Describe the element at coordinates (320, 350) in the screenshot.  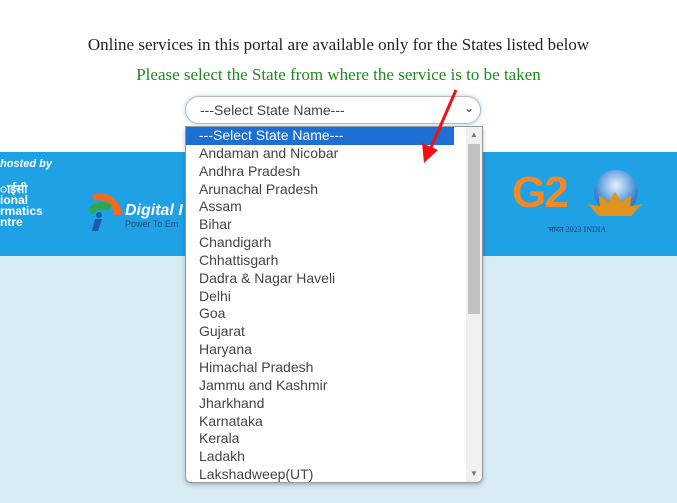
I see `state-option: Haryana` at that location.